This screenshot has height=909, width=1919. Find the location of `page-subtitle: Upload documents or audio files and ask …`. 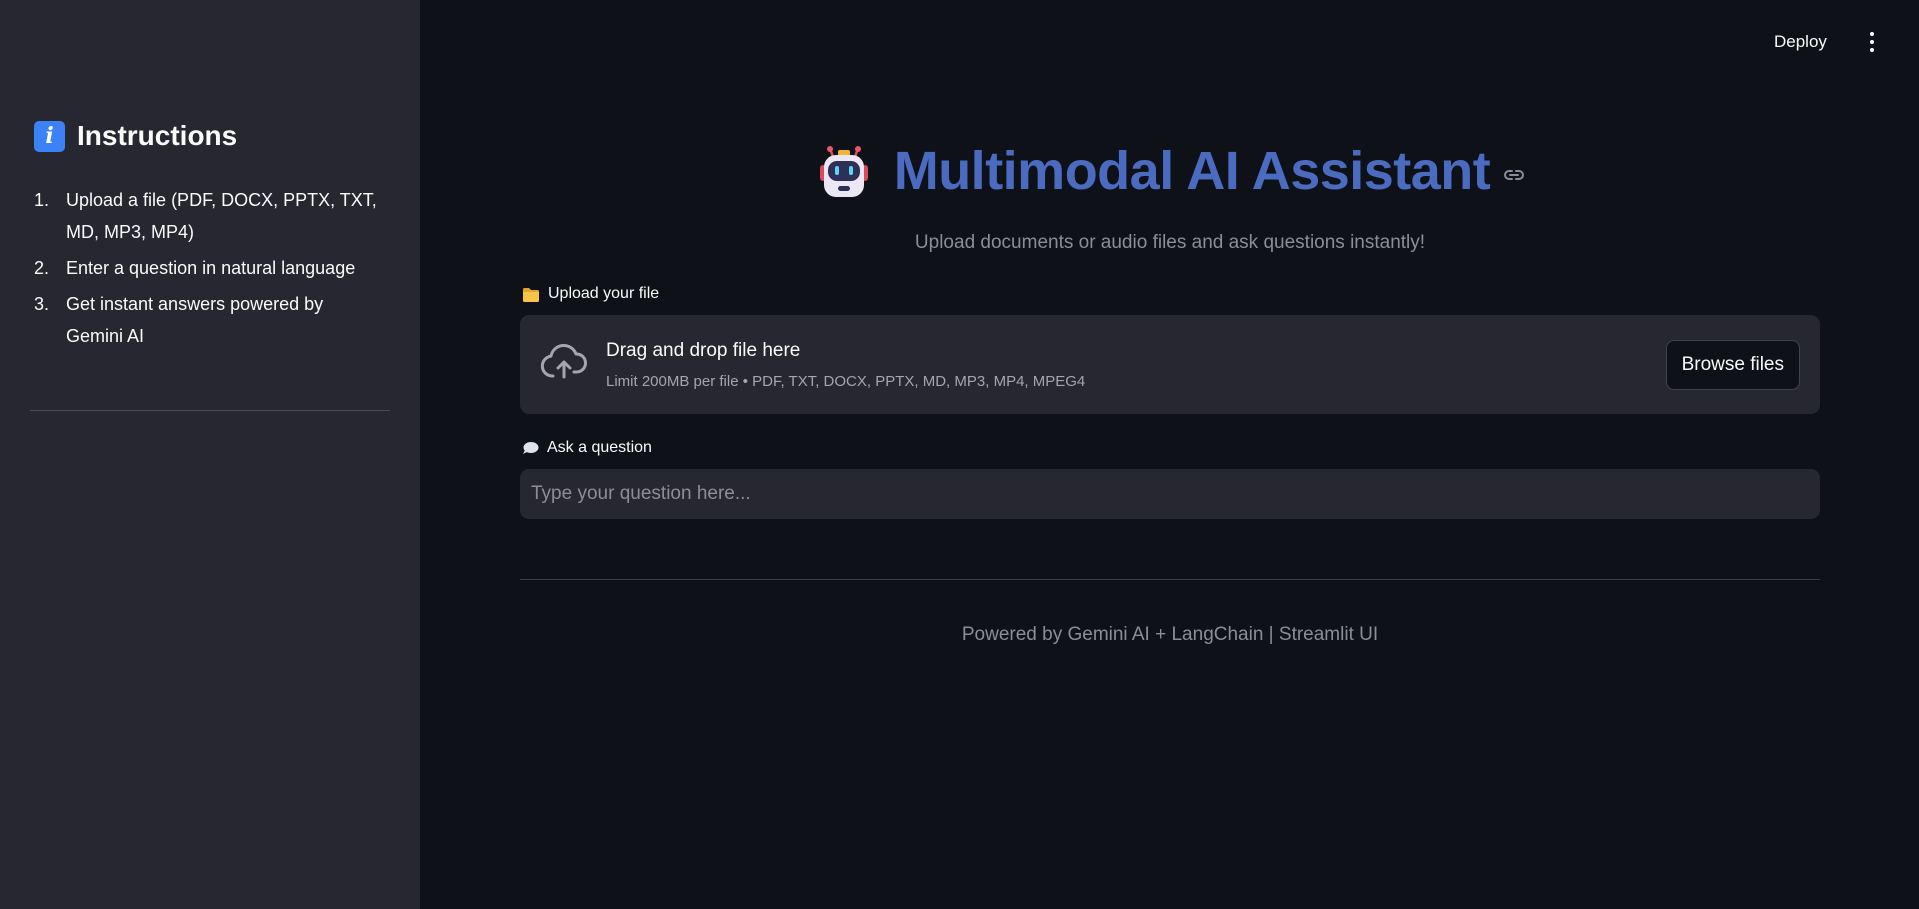

page-subtitle: Upload documents or audio files and ask … is located at coordinates (1170, 242).